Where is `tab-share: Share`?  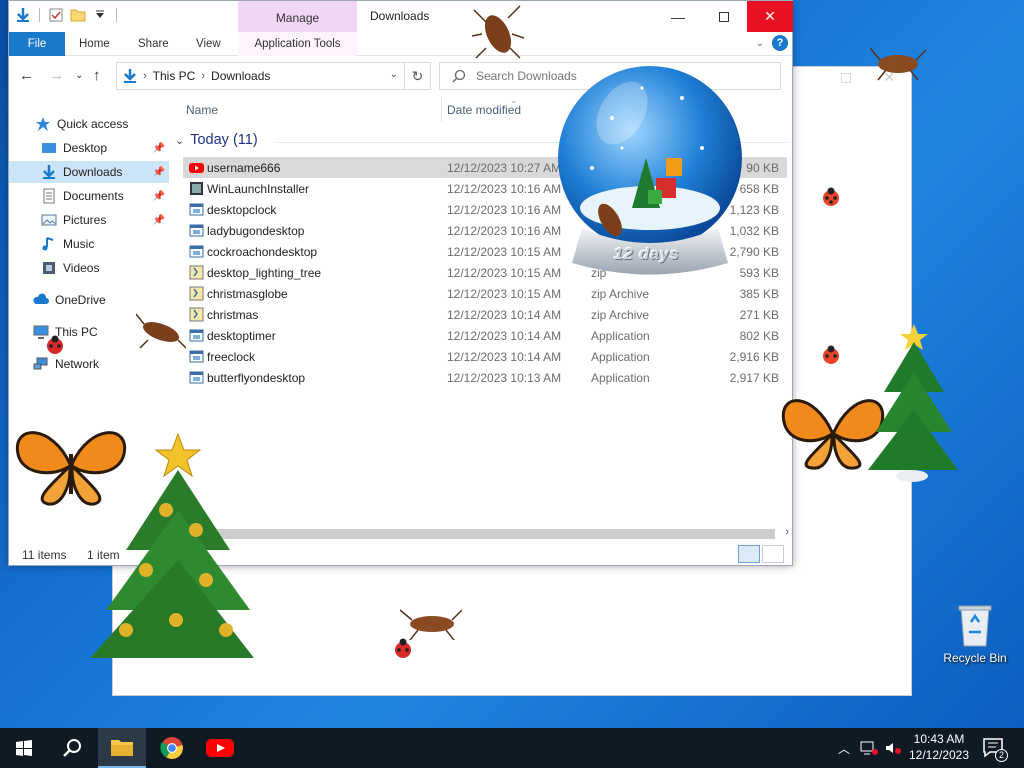
tab-share: Share is located at coordinates (153, 44).